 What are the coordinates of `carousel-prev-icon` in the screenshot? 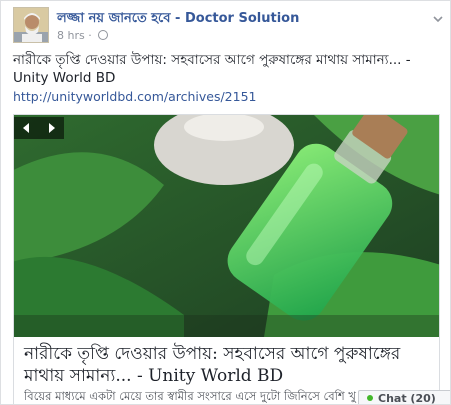 It's located at (26, 128).